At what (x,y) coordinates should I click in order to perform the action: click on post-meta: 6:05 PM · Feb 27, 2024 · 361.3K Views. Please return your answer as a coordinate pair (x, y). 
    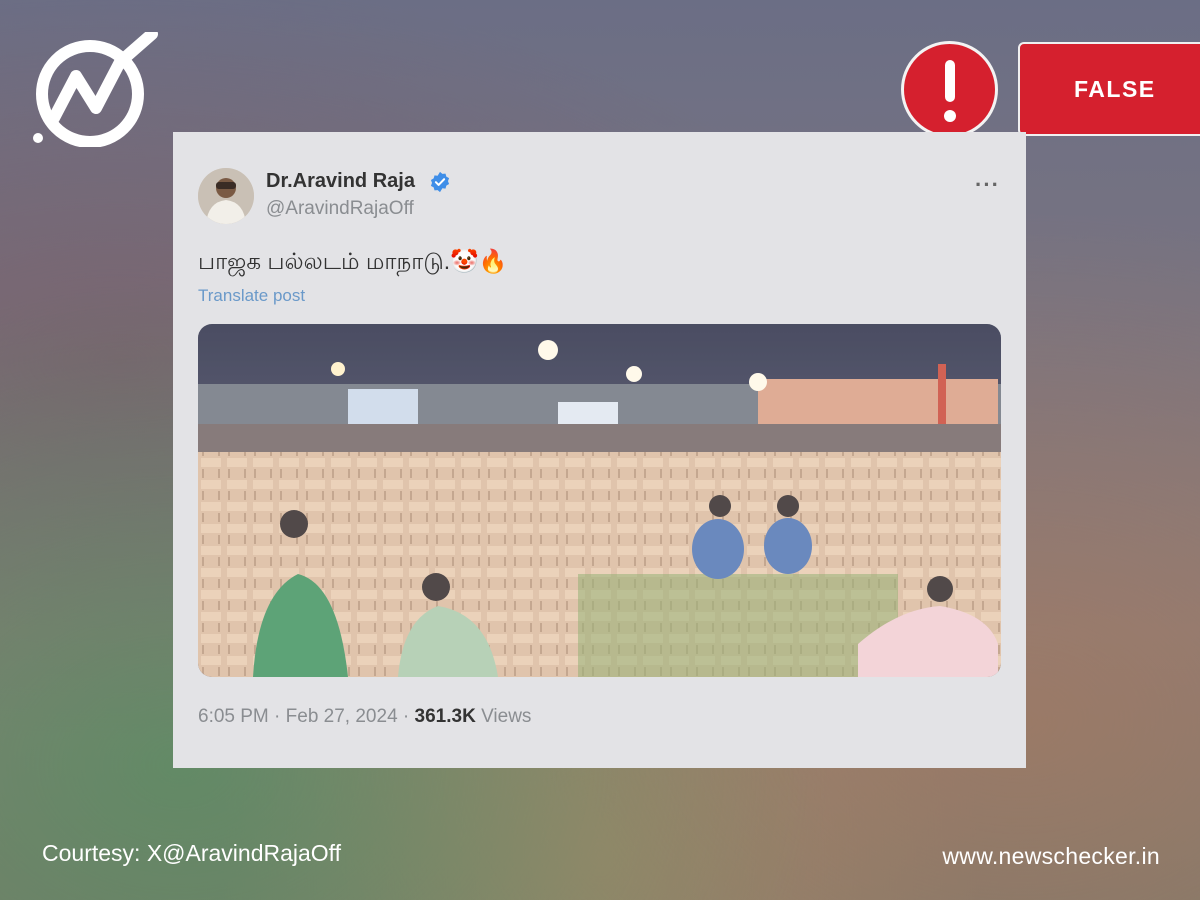
    Looking at the image, I should click on (365, 716).